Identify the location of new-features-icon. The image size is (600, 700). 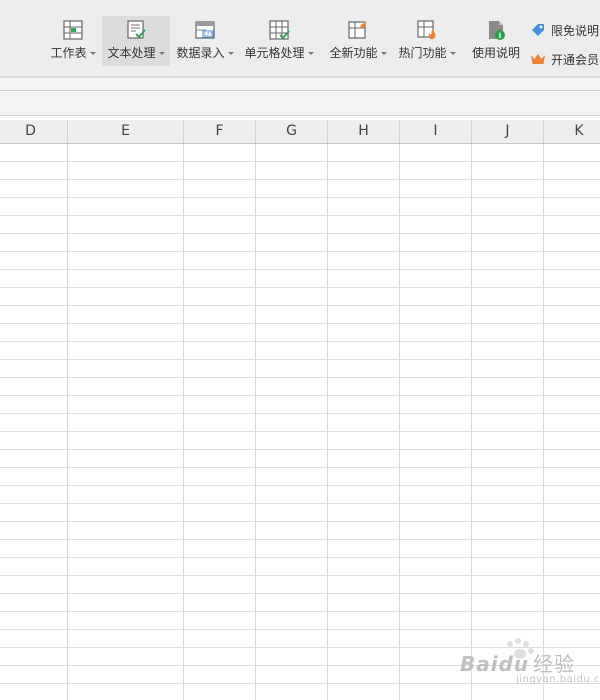
(357, 30).